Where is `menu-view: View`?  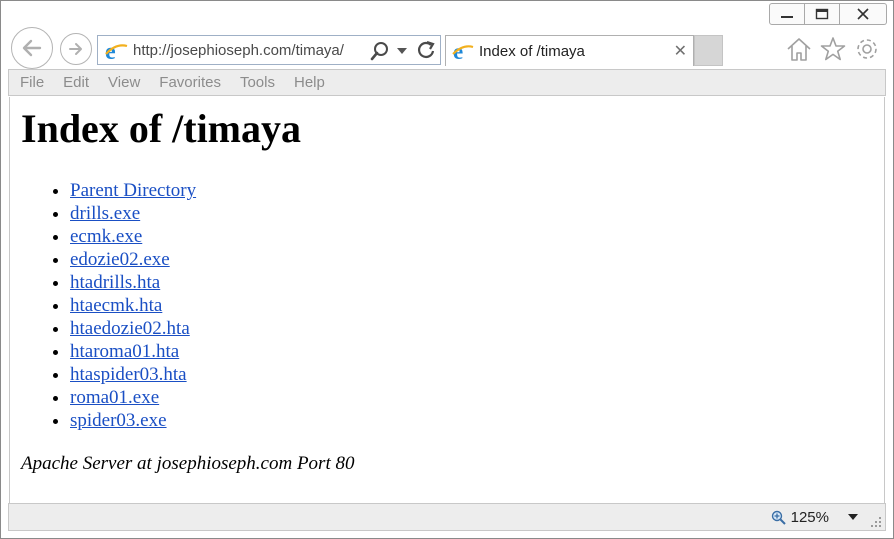 menu-view: View is located at coordinates (124, 82).